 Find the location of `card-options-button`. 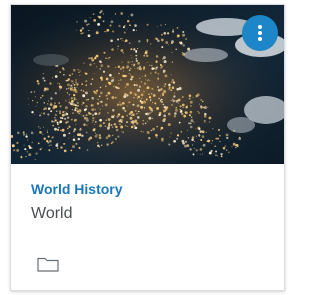

card-options-button is located at coordinates (260, 33).